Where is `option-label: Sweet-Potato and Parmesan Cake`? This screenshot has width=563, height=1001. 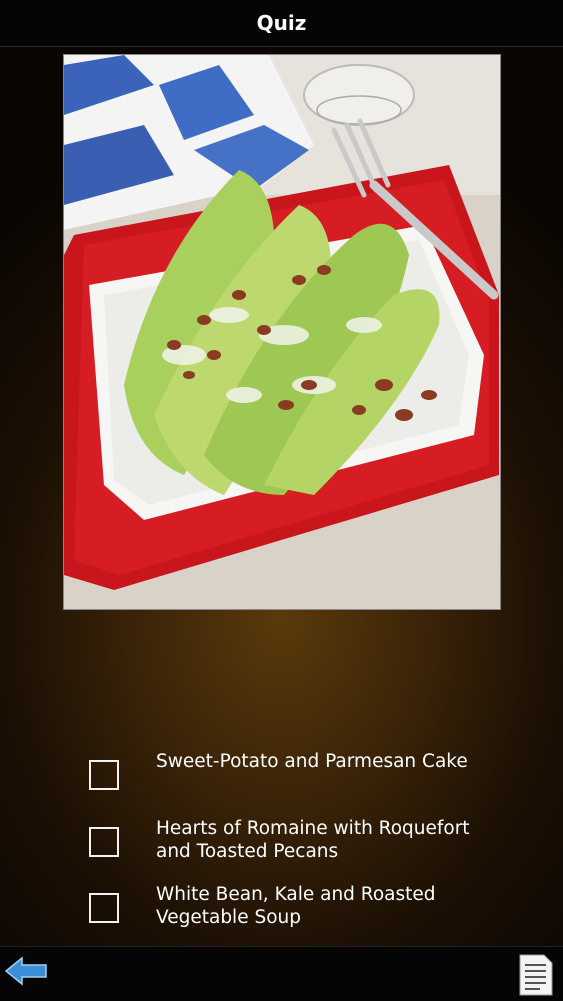 option-label: Sweet-Potato and Parmesan Cake is located at coordinates (312, 761).